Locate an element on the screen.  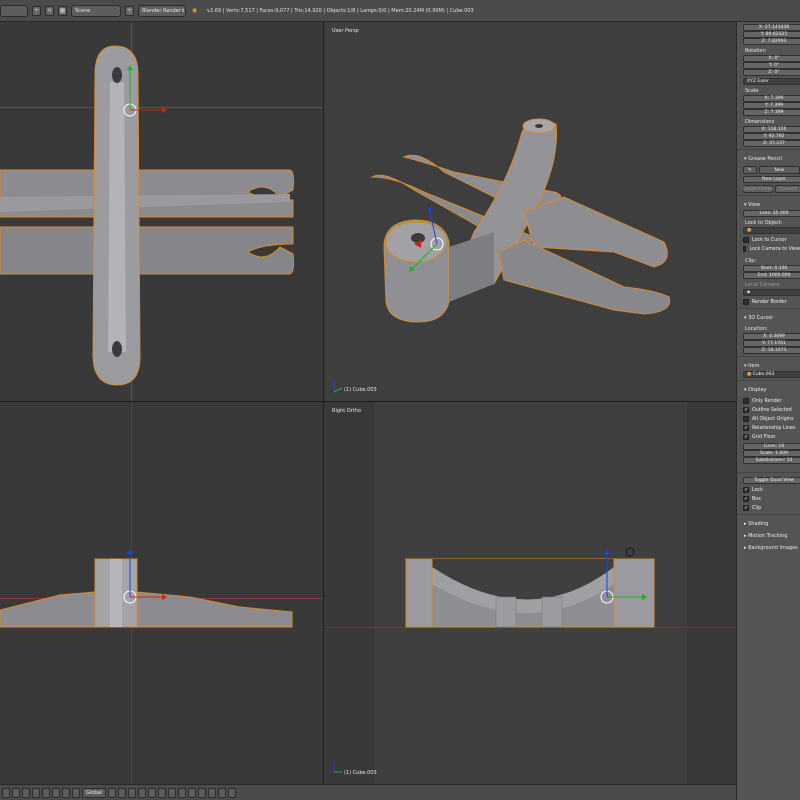
local-camera-field: ▪ is located at coordinates (771, 292).